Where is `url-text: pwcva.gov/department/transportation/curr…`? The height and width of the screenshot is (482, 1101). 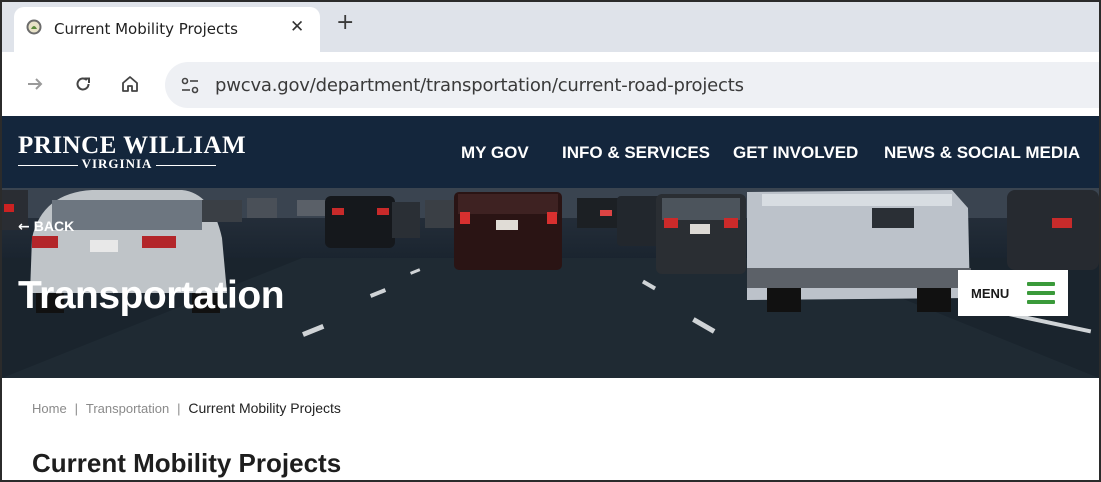
url-text: pwcva.gov/department/transportation/curr… is located at coordinates (479, 85).